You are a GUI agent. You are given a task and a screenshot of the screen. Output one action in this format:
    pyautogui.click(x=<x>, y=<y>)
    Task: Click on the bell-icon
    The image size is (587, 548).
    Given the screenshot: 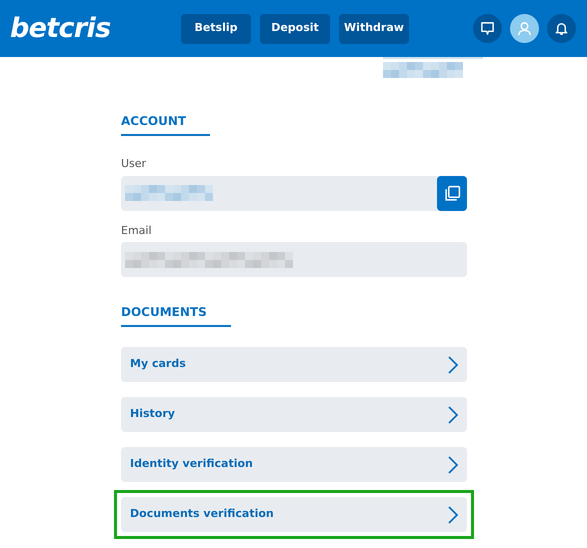 What is the action you would take?
    pyautogui.click(x=561, y=28)
    